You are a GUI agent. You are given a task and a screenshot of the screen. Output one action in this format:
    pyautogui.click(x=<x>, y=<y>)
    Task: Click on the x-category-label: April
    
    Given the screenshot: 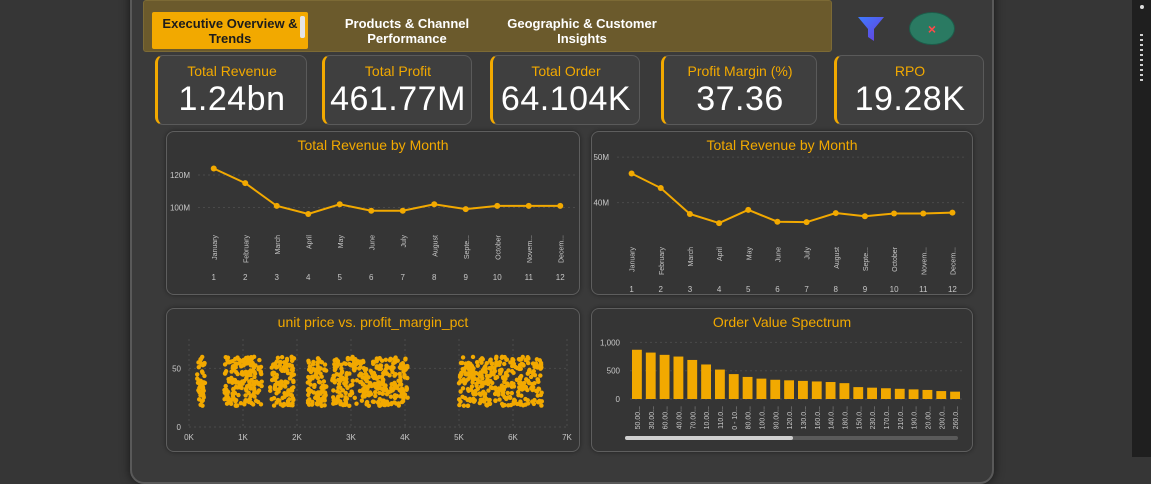 What is the action you would take?
    pyautogui.click(x=720, y=254)
    